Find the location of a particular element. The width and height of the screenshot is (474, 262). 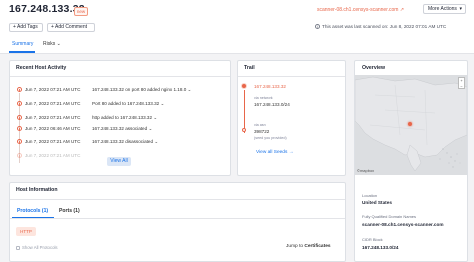

activity-desc-text: 167.248.133.32 disassociated is located at coordinates (123, 141).